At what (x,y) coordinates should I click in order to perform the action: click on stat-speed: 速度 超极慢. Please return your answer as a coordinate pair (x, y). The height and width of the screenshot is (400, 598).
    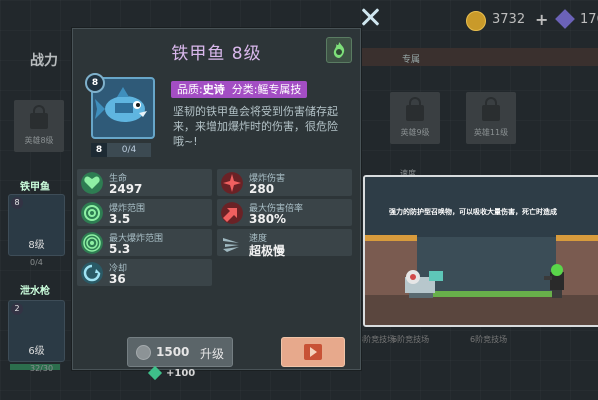
    Looking at the image, I should click on (284, 243).